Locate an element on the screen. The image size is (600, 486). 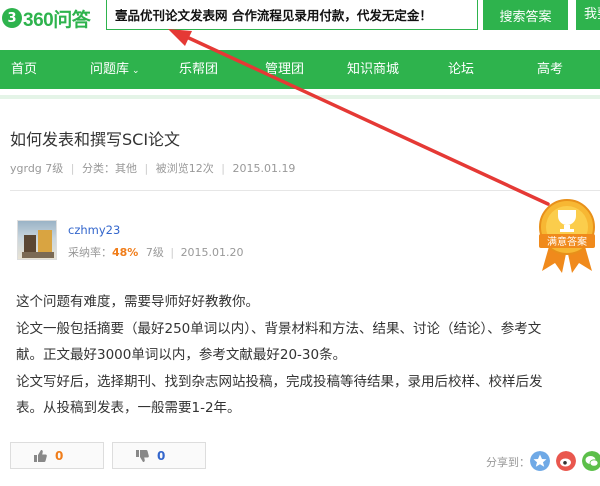
logo: 3 360问答 is located at coordinates (46, 18).